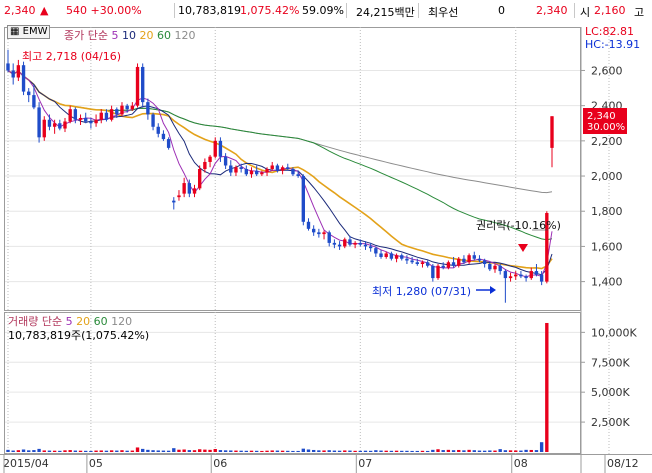 Image resolution: width=652 pixels, height=473 pixels. I want to click on x-tick-label: 2015/04, so click(26, 463).